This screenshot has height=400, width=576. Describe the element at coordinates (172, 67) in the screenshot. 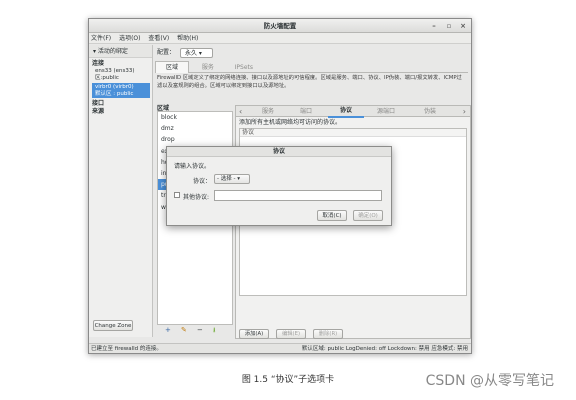

I see `tab-zones: 区域` at that location.